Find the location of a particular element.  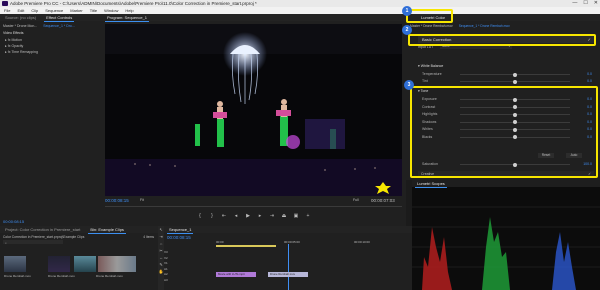

clip-name-3: Drone Rembah.mov is located at coordinates (109, 276).